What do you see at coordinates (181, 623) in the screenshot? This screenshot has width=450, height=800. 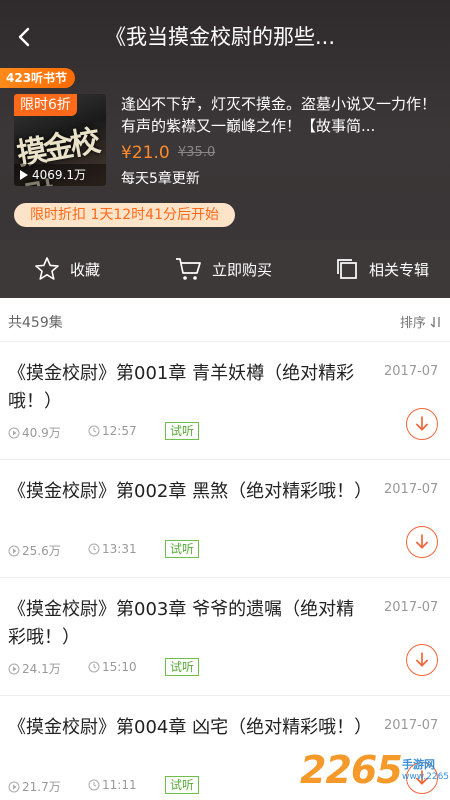 I see `episode-title: 《摸金校尉》第003章 爷爷的遗嘱（绝对精彩哦！）` at bounding box center [181, 623].